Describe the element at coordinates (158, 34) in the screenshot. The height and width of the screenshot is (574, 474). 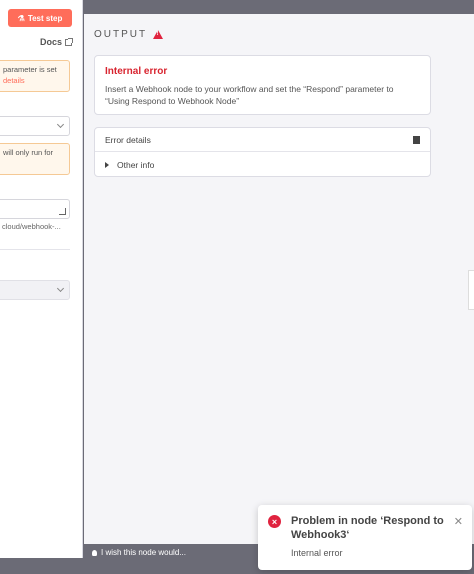
I see `warning-icon` at that location.